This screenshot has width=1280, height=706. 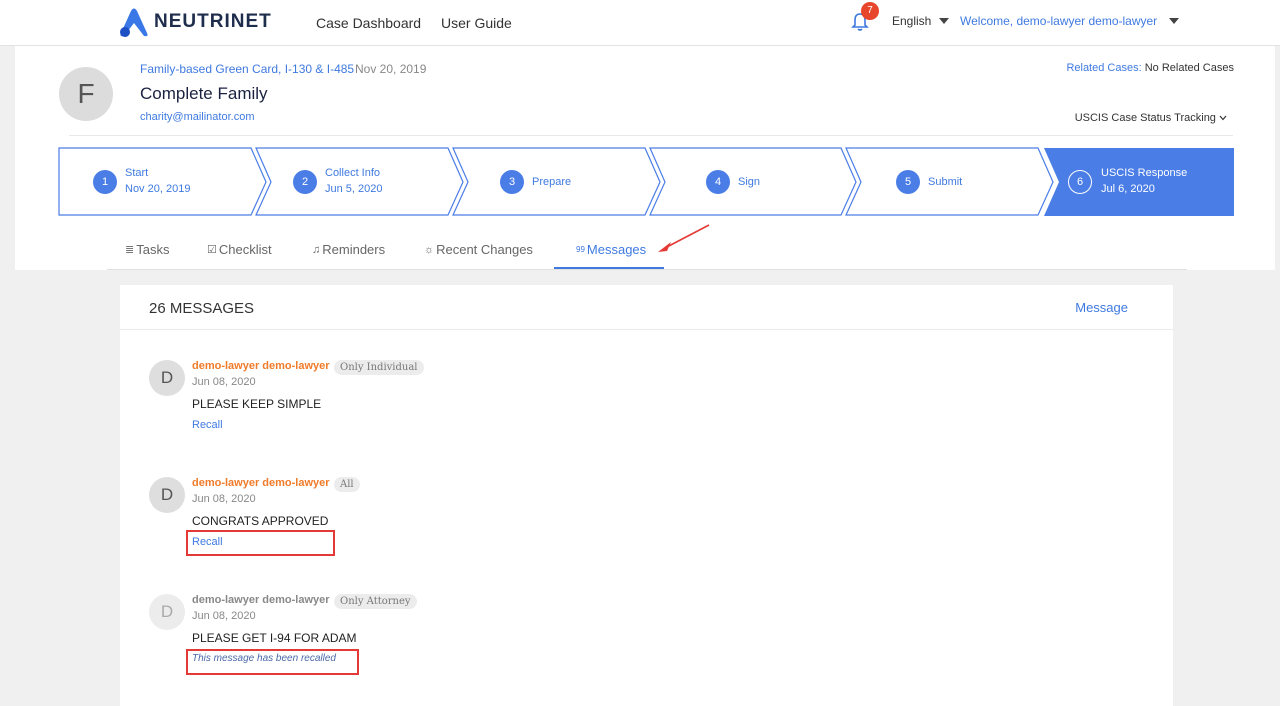 I want to click on step-4-number: 4, so click(x=718, y=182).